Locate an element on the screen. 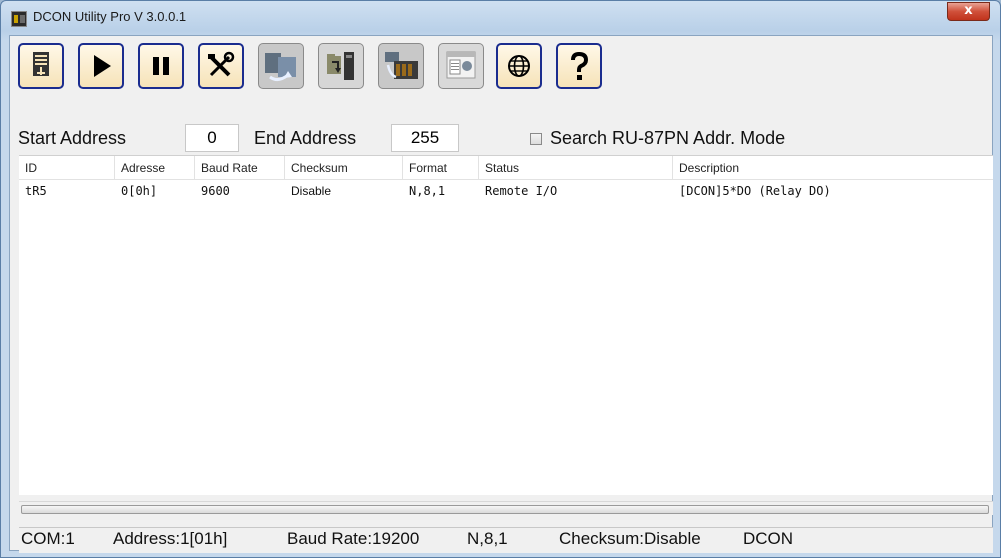 The height and width of the screenshot is (558, 1001). play-icon is located at coordinates (102, 66).